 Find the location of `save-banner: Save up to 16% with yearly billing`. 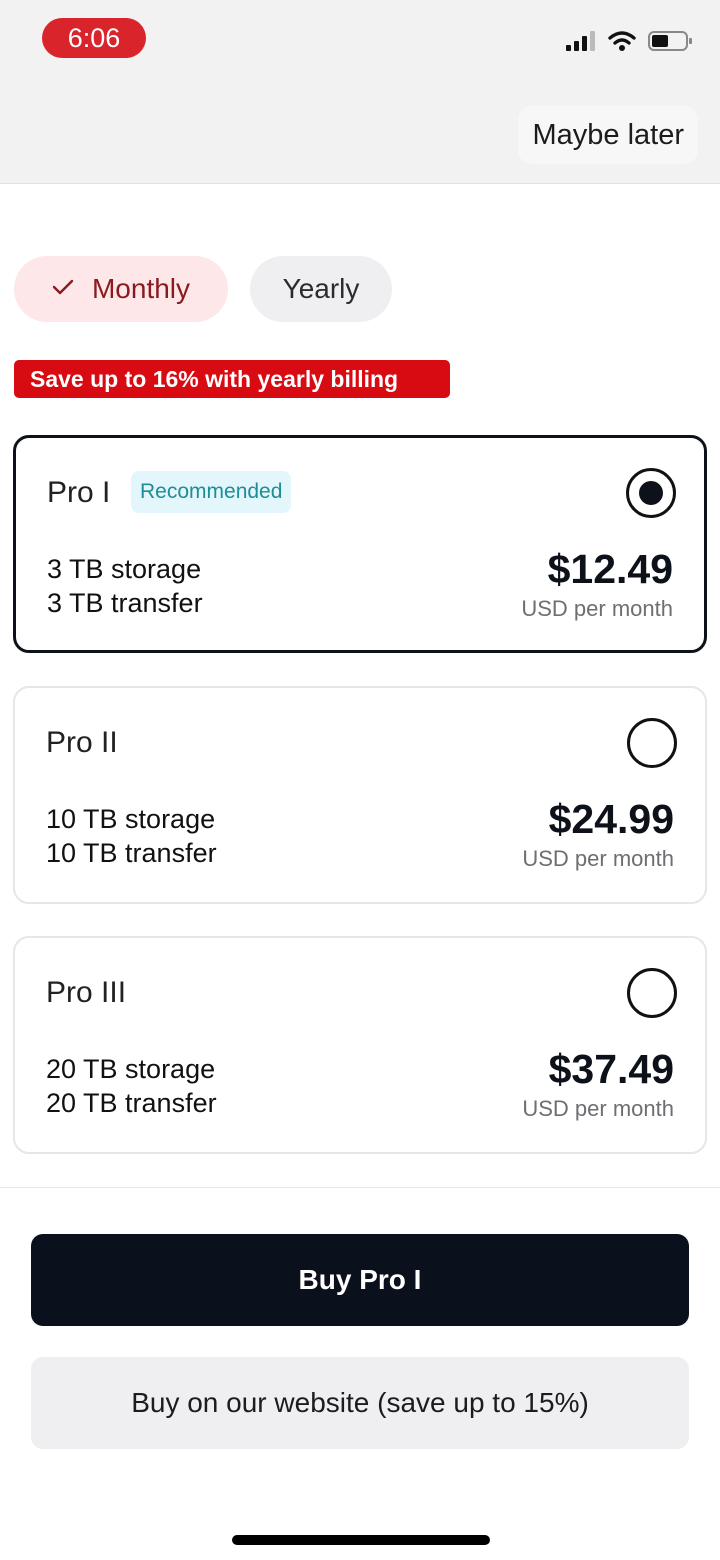

save-banner: Save up to 16% with yearly billing is located at coordinates (232, 379).